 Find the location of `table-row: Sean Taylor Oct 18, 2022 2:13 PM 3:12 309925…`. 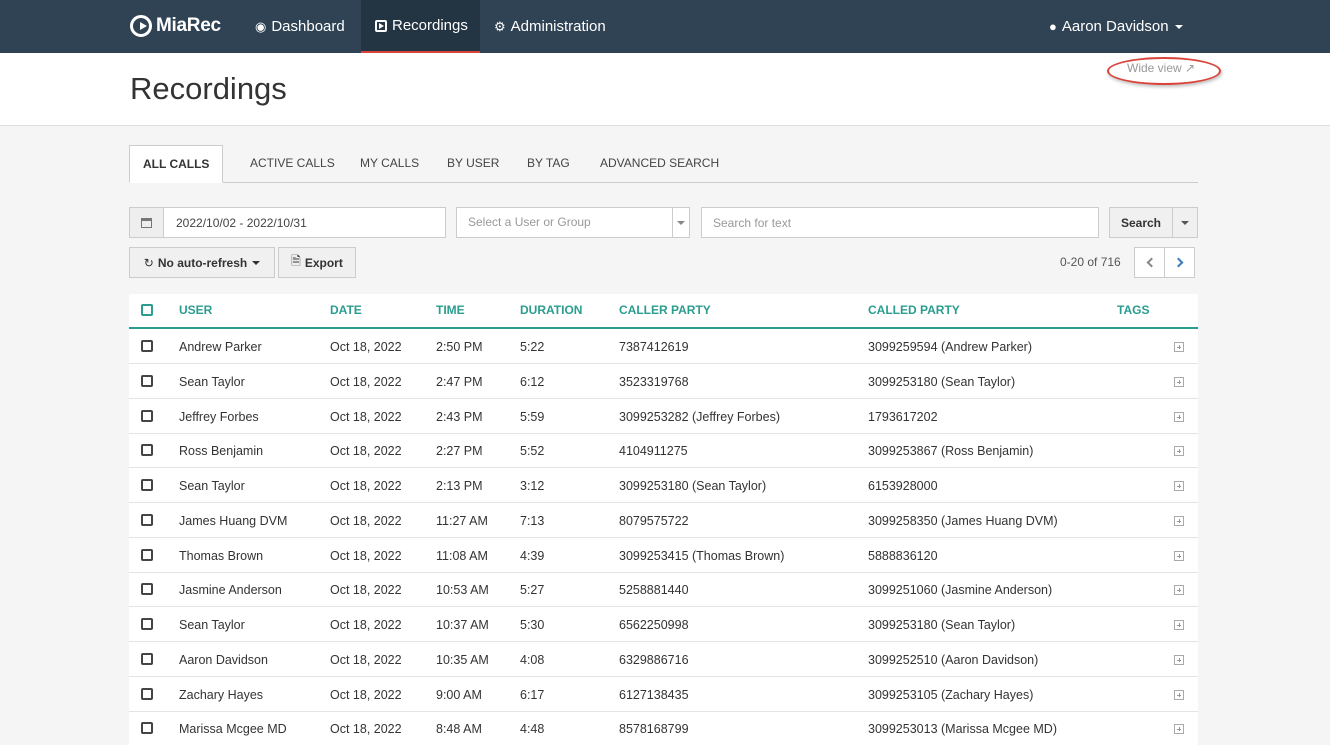

table-row: Sean Taylor Oct 18, 2022 2:13 PM 3:12 309925… is located at coordinates (663, 485).